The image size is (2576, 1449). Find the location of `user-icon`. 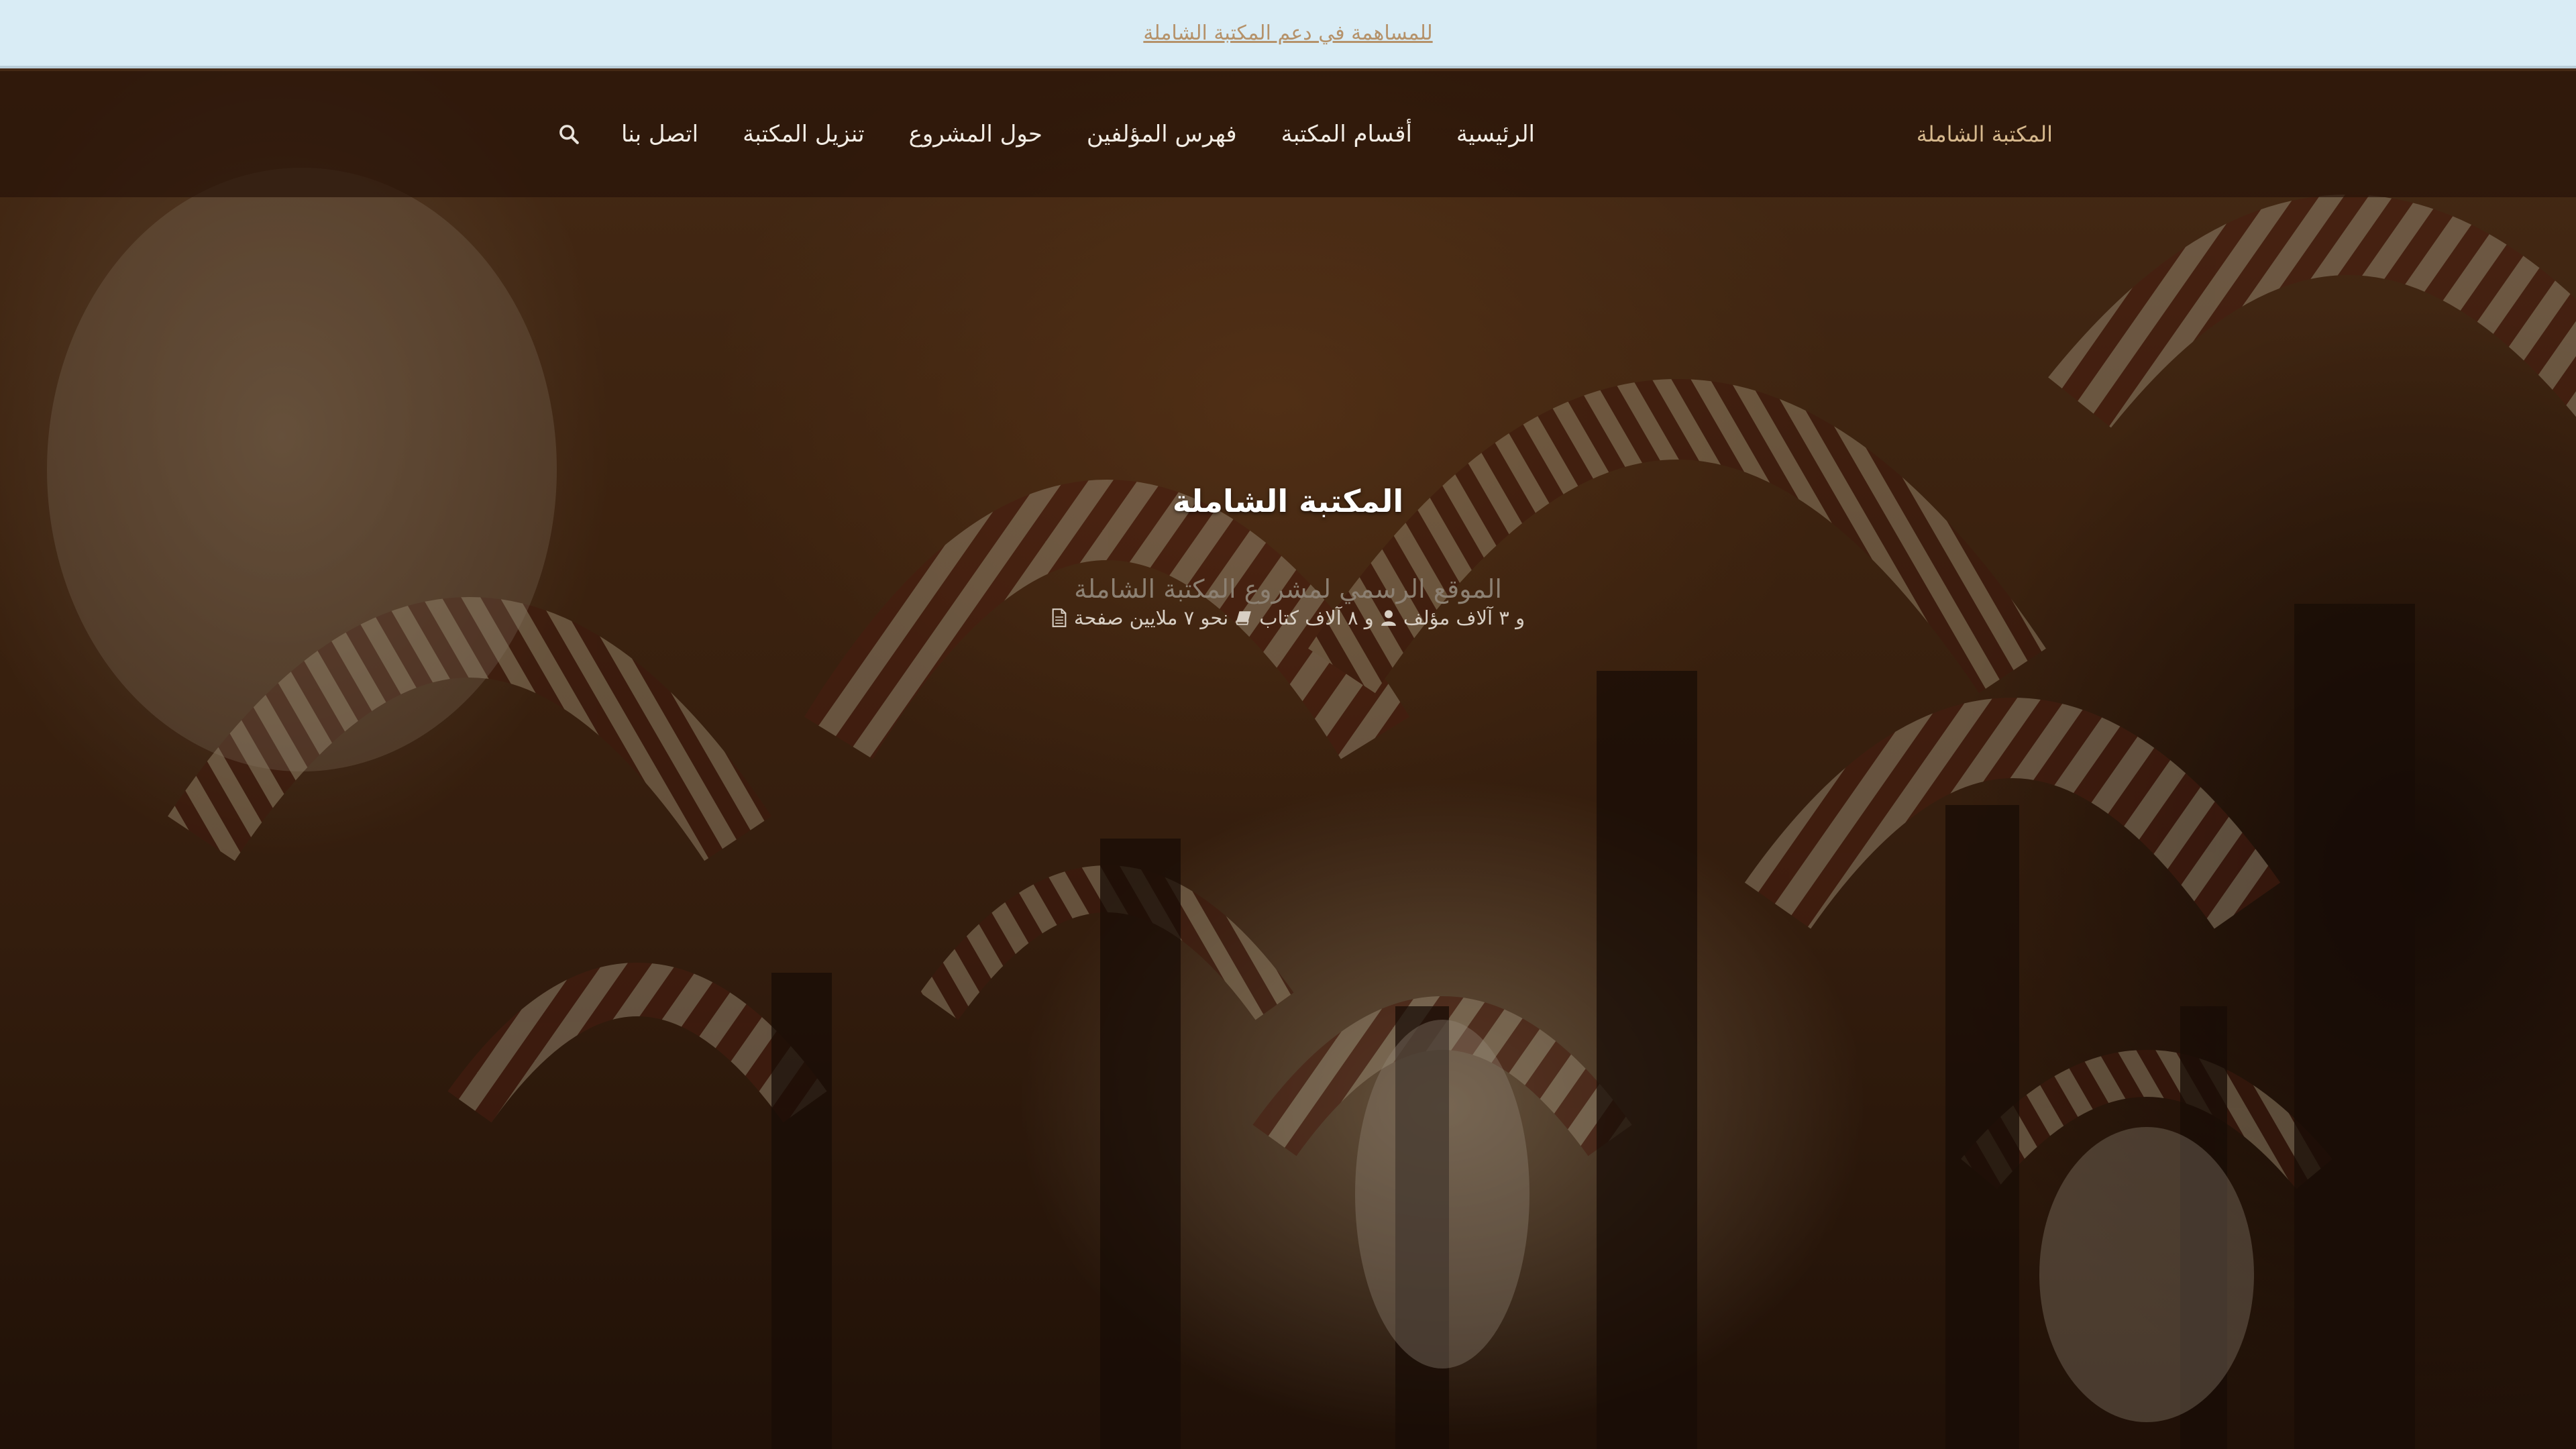

user-icon is located at coordinates (1389, 618).